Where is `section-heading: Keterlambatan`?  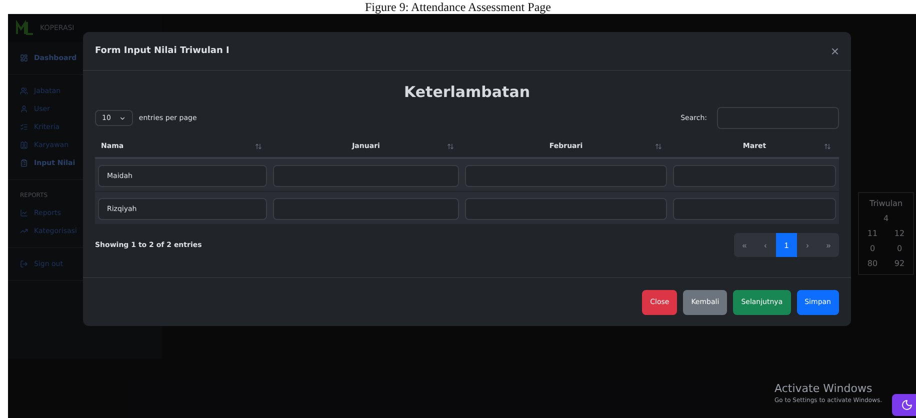
section-heading: Keterlambatan is located at coordinates (467, 92).